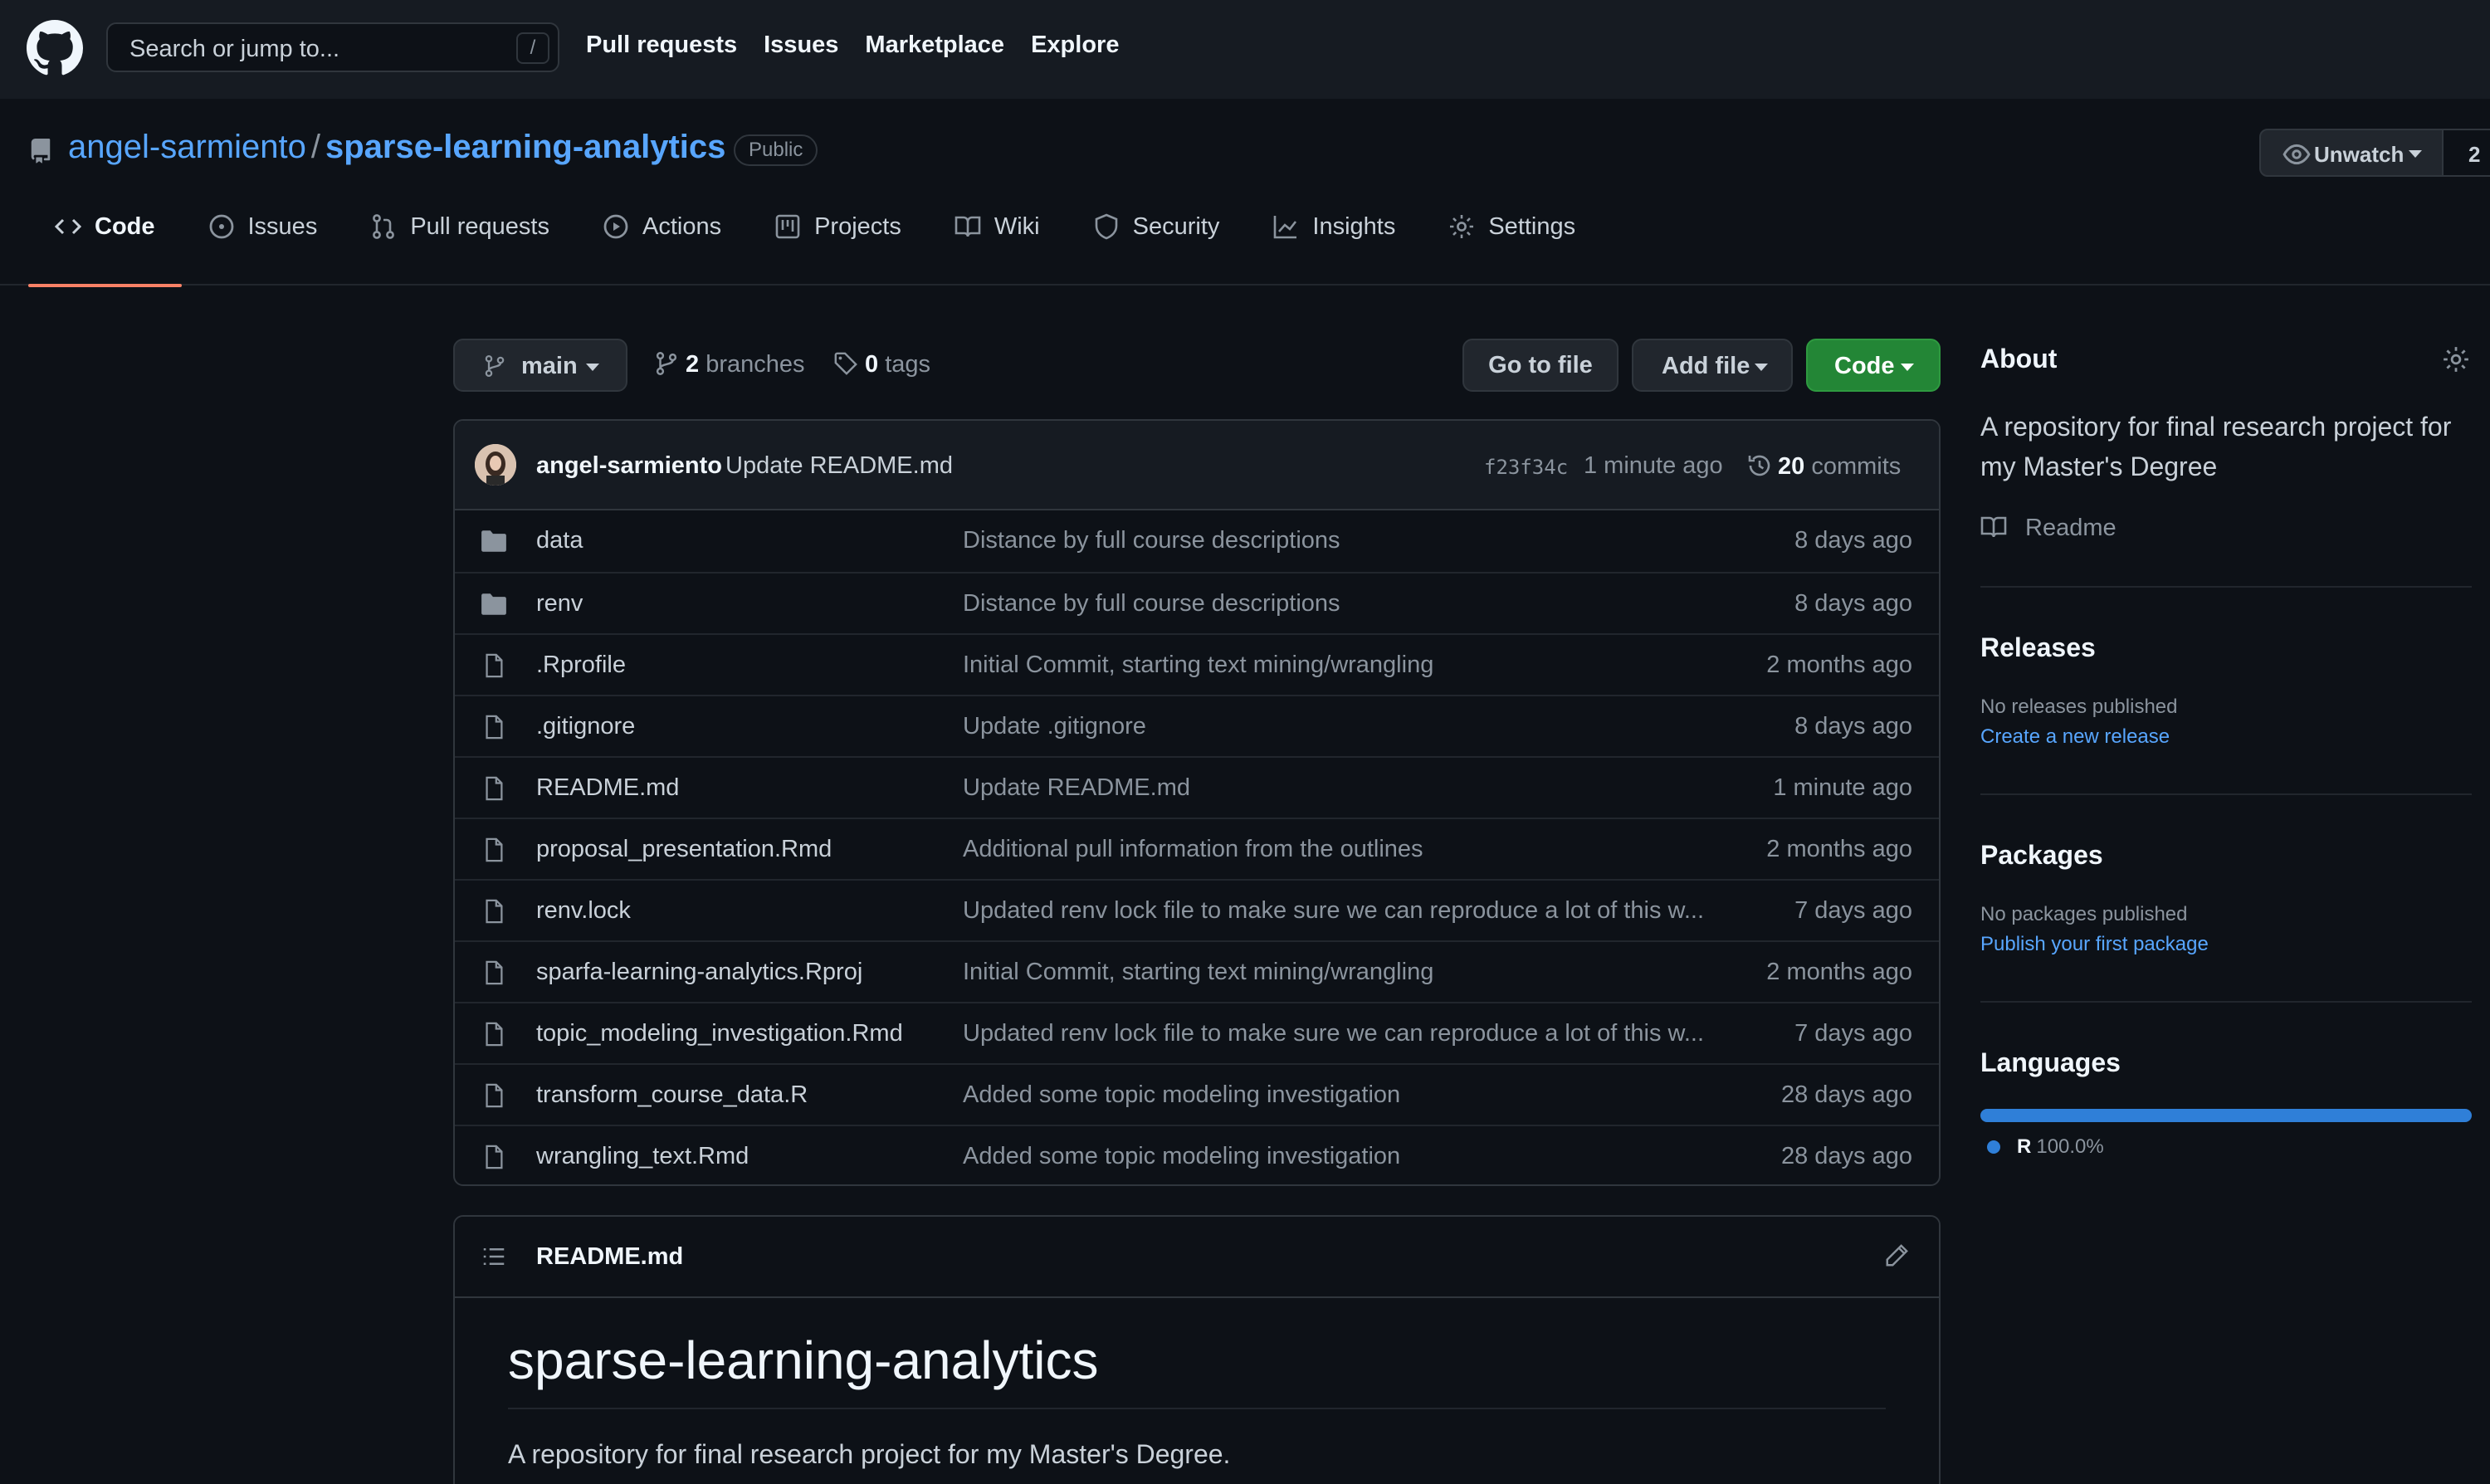 This screenshot has height=1484, width=2490. I want to click on issue-icon, so click(221, 227).